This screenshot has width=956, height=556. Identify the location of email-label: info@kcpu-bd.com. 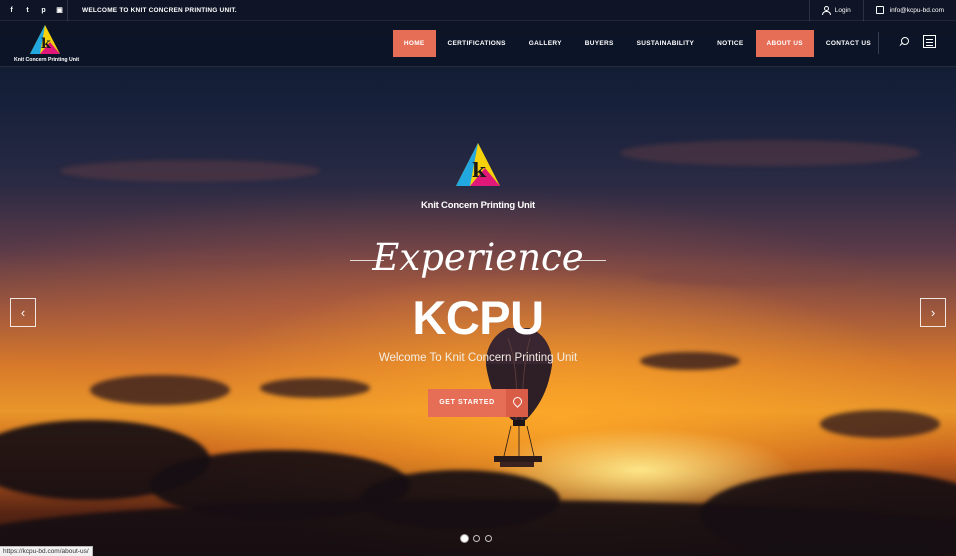
(916, 10).